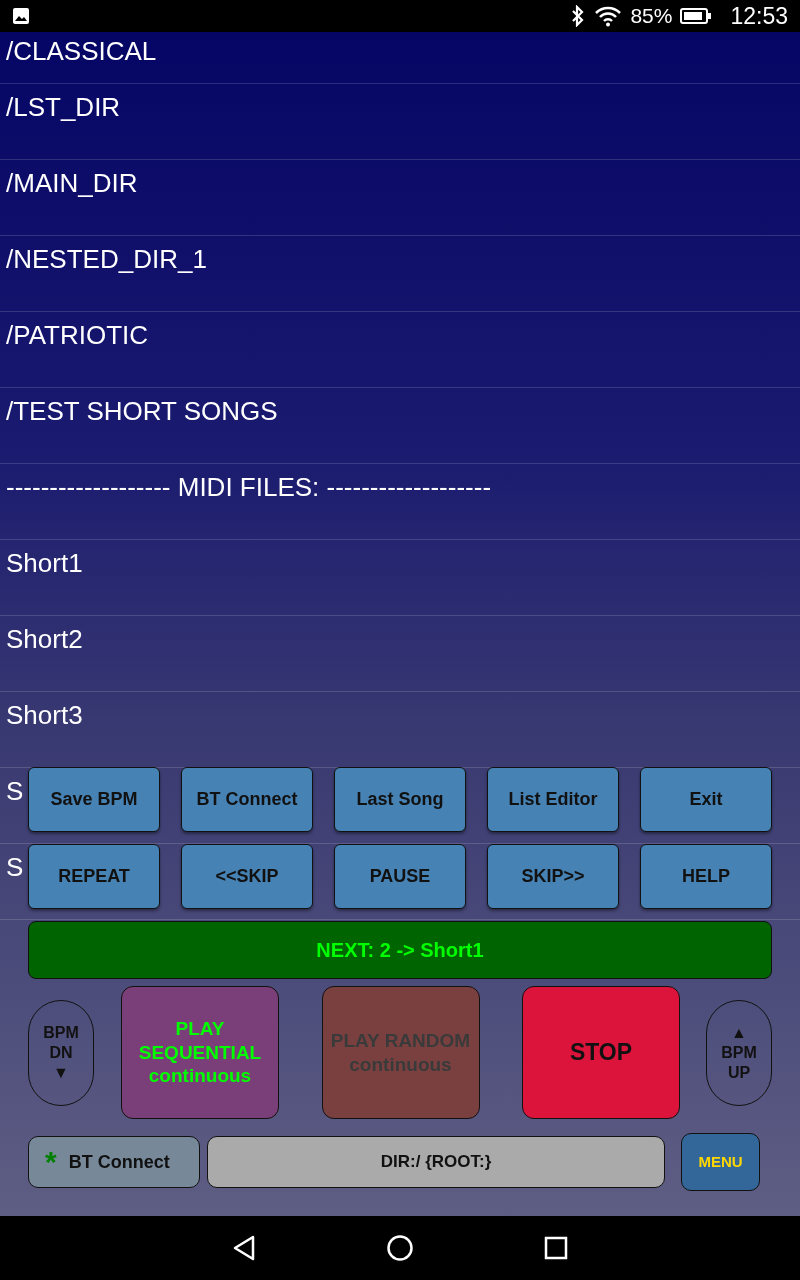 The height and width of the screenshot is (1280, 800). What do you see at coordinates (94, 876) in the screenshot?
I see `control-button: REPEAT` at bounding box center [94, 876].